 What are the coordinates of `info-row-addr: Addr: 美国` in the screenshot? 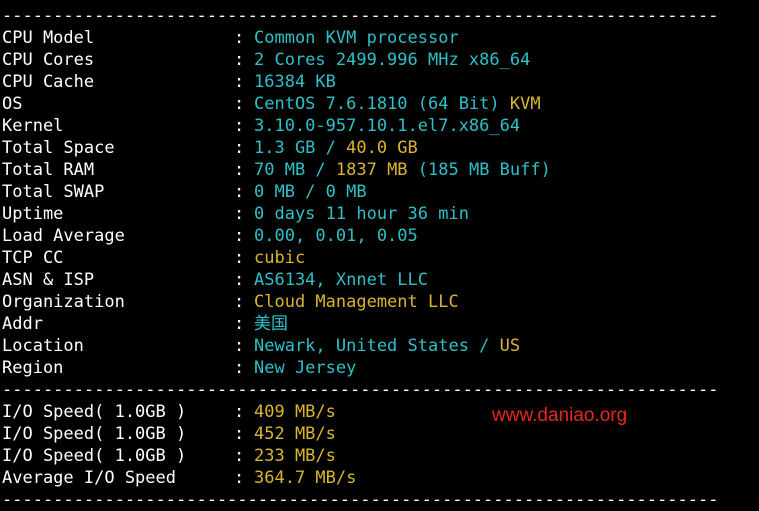 It's located at (380, 324).